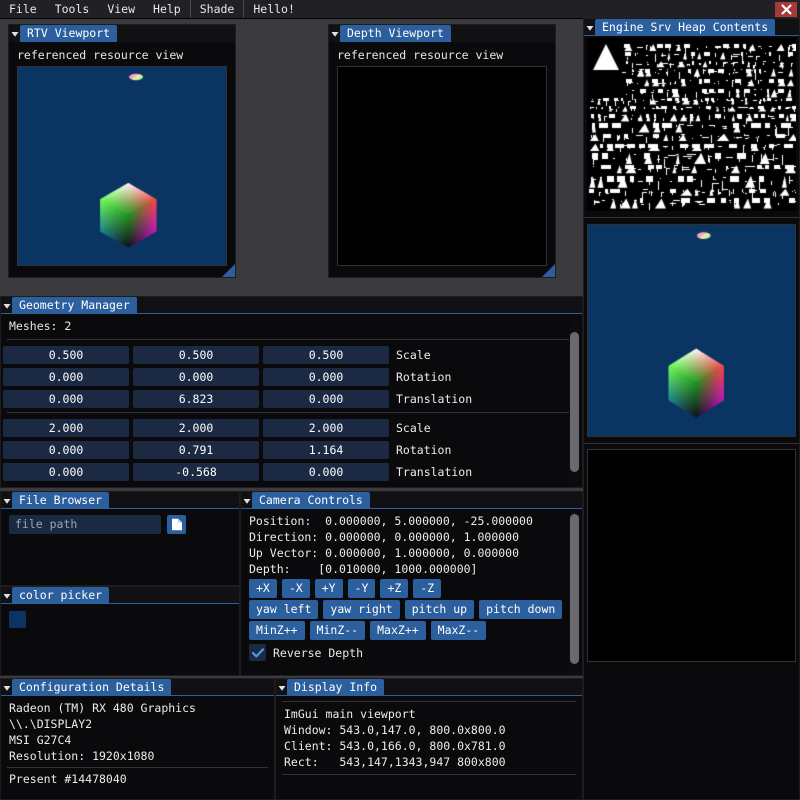 The width and height of the screenshot is (800, 800). What do you see at coordinates (66, 428) in the screenshot?
I see `scale-x-field: 2.000` at bounding box center [66, 428].